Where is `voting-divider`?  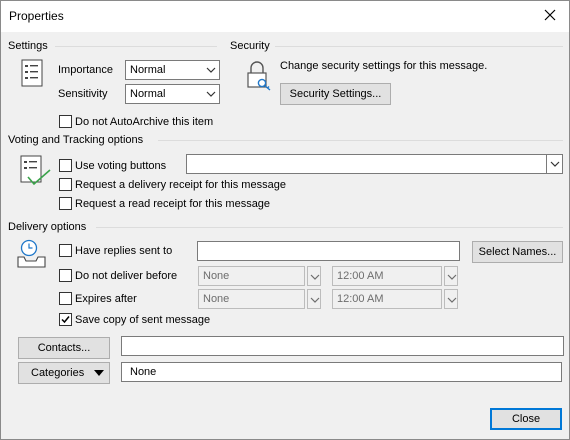
voting-divider is located at coordinates (360, 140).